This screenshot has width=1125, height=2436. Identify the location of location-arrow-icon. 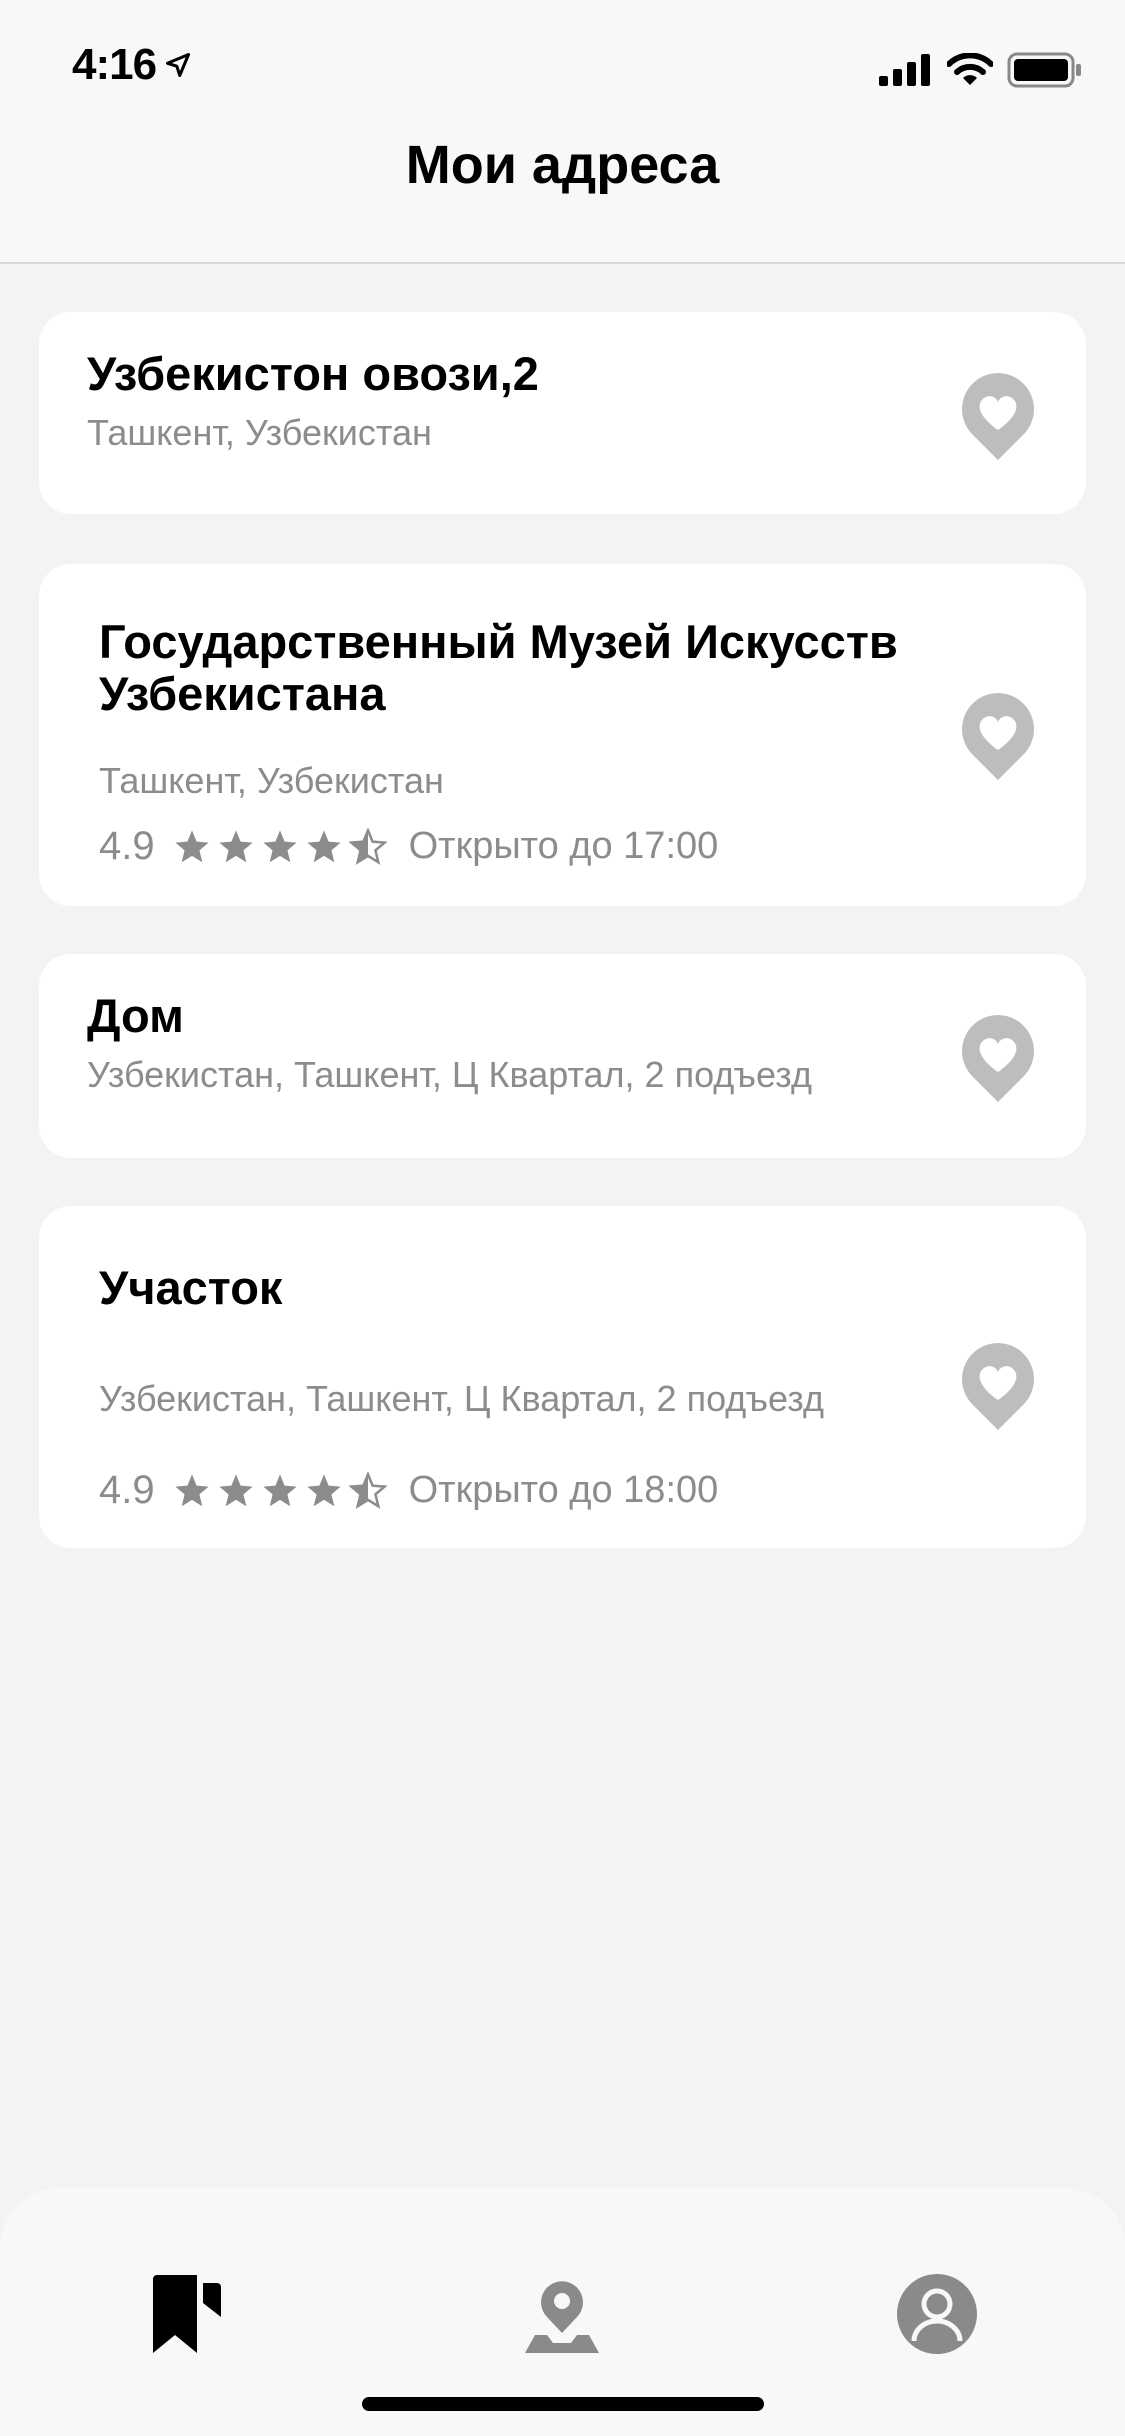
(178, 65).